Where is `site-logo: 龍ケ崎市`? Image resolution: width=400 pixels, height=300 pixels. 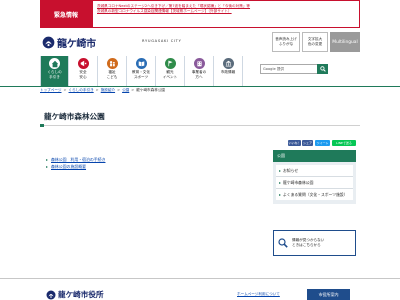 site-logo: 龍ケ崎市 is located at coordinates (69, 42).